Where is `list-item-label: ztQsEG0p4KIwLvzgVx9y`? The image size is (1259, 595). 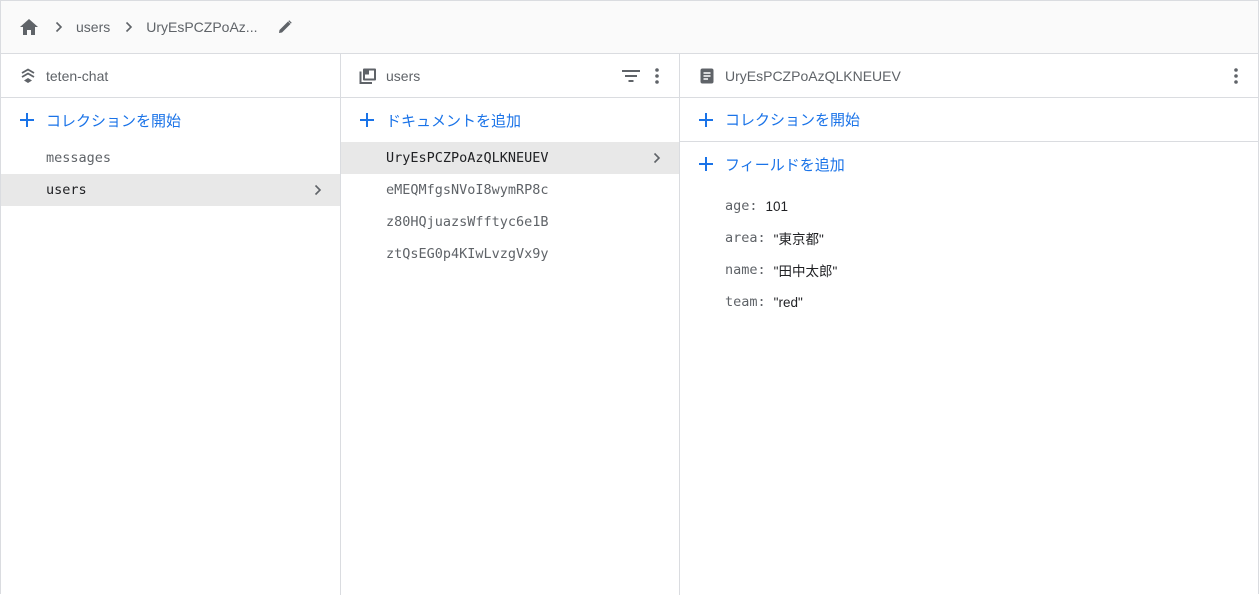
list-item-label: ztQsEG0p4KIwLvzgVx9y is located at coordinates (467, 254).